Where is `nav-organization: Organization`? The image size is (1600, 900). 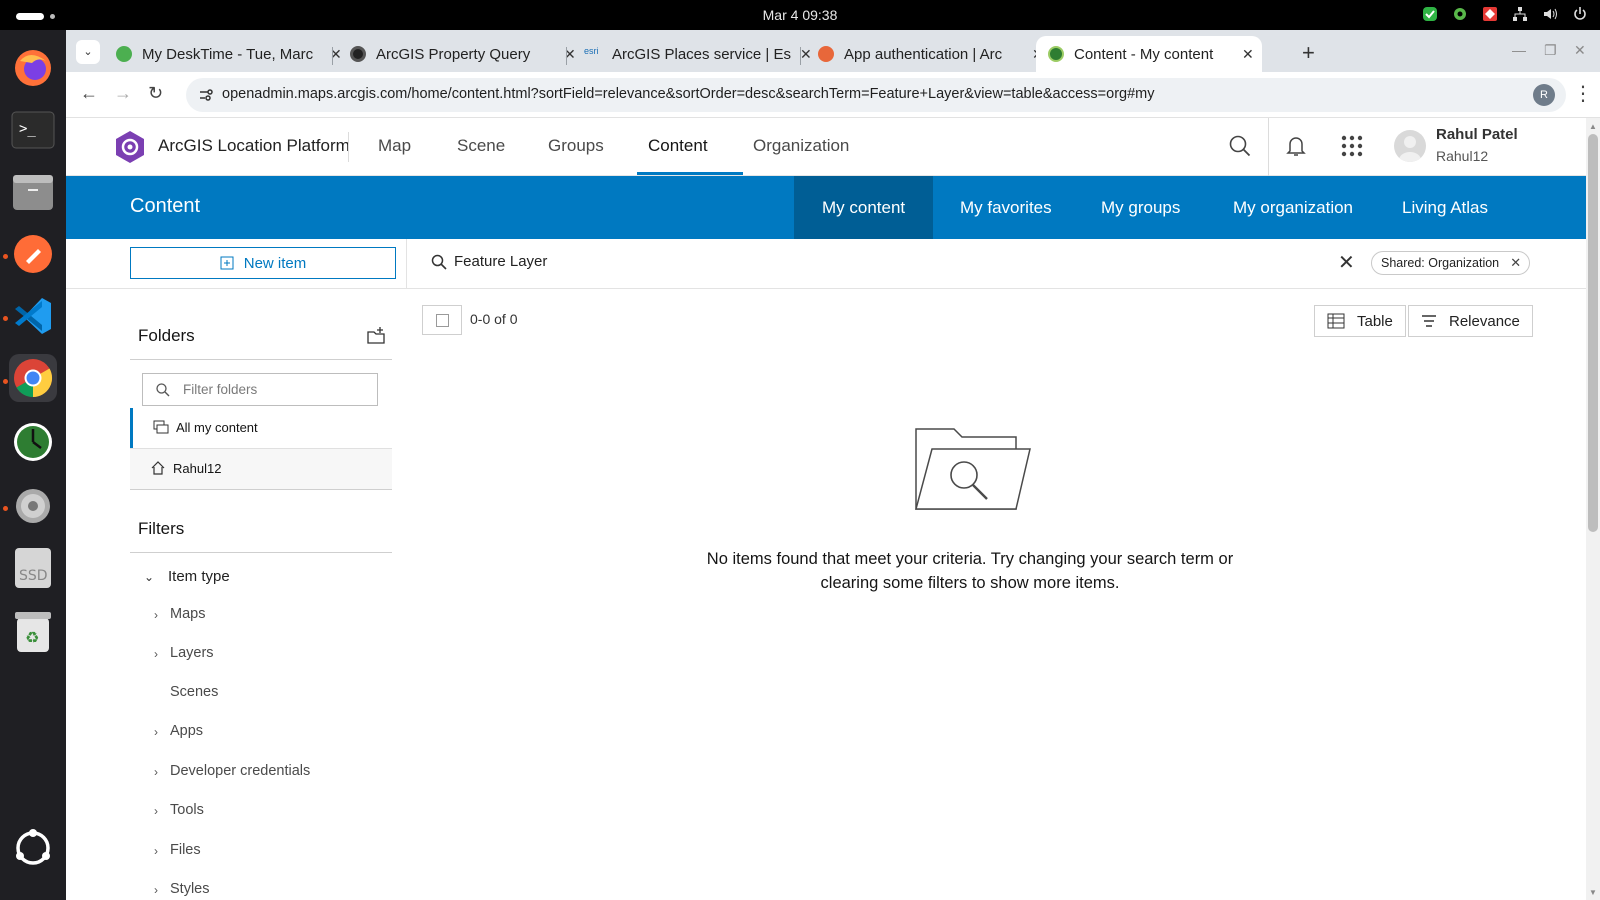 nav-organization: Organization is located at coordinates (801, 146).